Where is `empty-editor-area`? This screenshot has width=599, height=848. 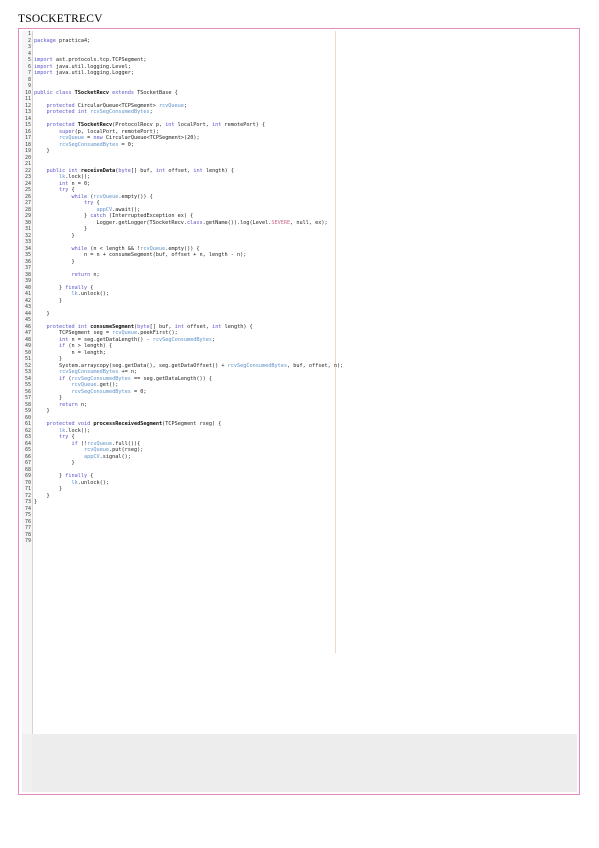 empty-editor-area is located at coordinates (304, 763).